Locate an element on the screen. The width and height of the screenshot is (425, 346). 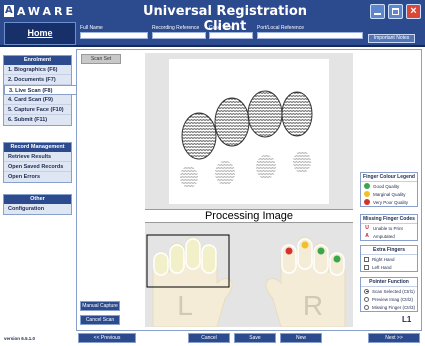
important-notes-button: Important Notes is located at coordinates (391, 38).